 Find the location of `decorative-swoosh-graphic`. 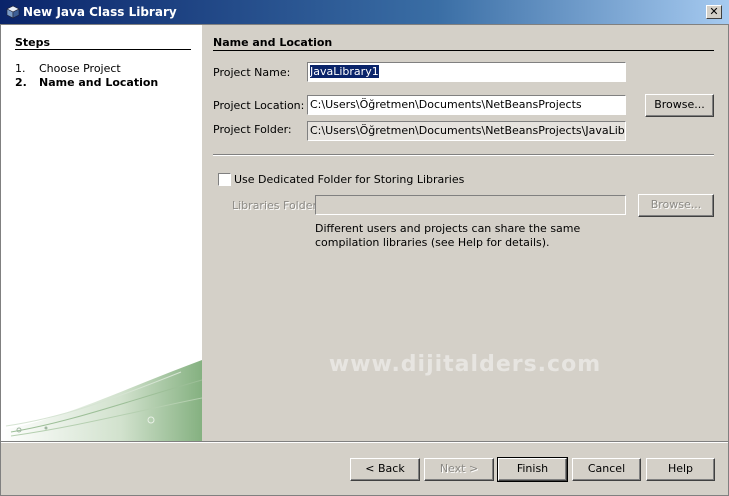

decorative-swoosh-graphic is located at coordinates (101, 400).